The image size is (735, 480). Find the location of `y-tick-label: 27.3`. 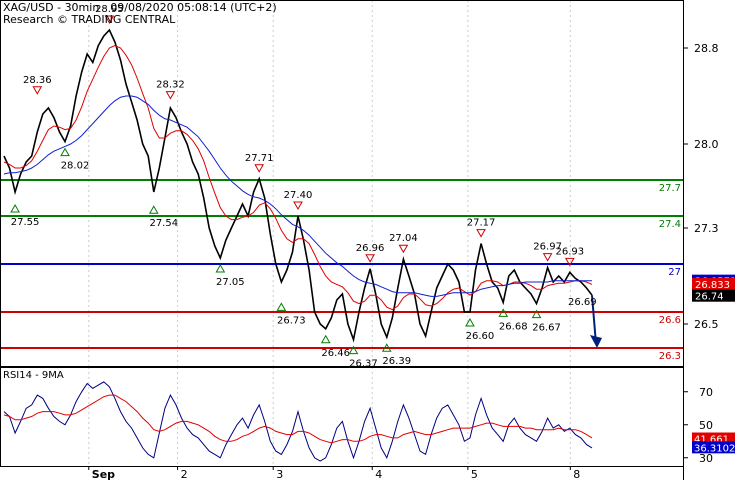

y-tick-label: 27.3 is located at coordinates (706, 228).